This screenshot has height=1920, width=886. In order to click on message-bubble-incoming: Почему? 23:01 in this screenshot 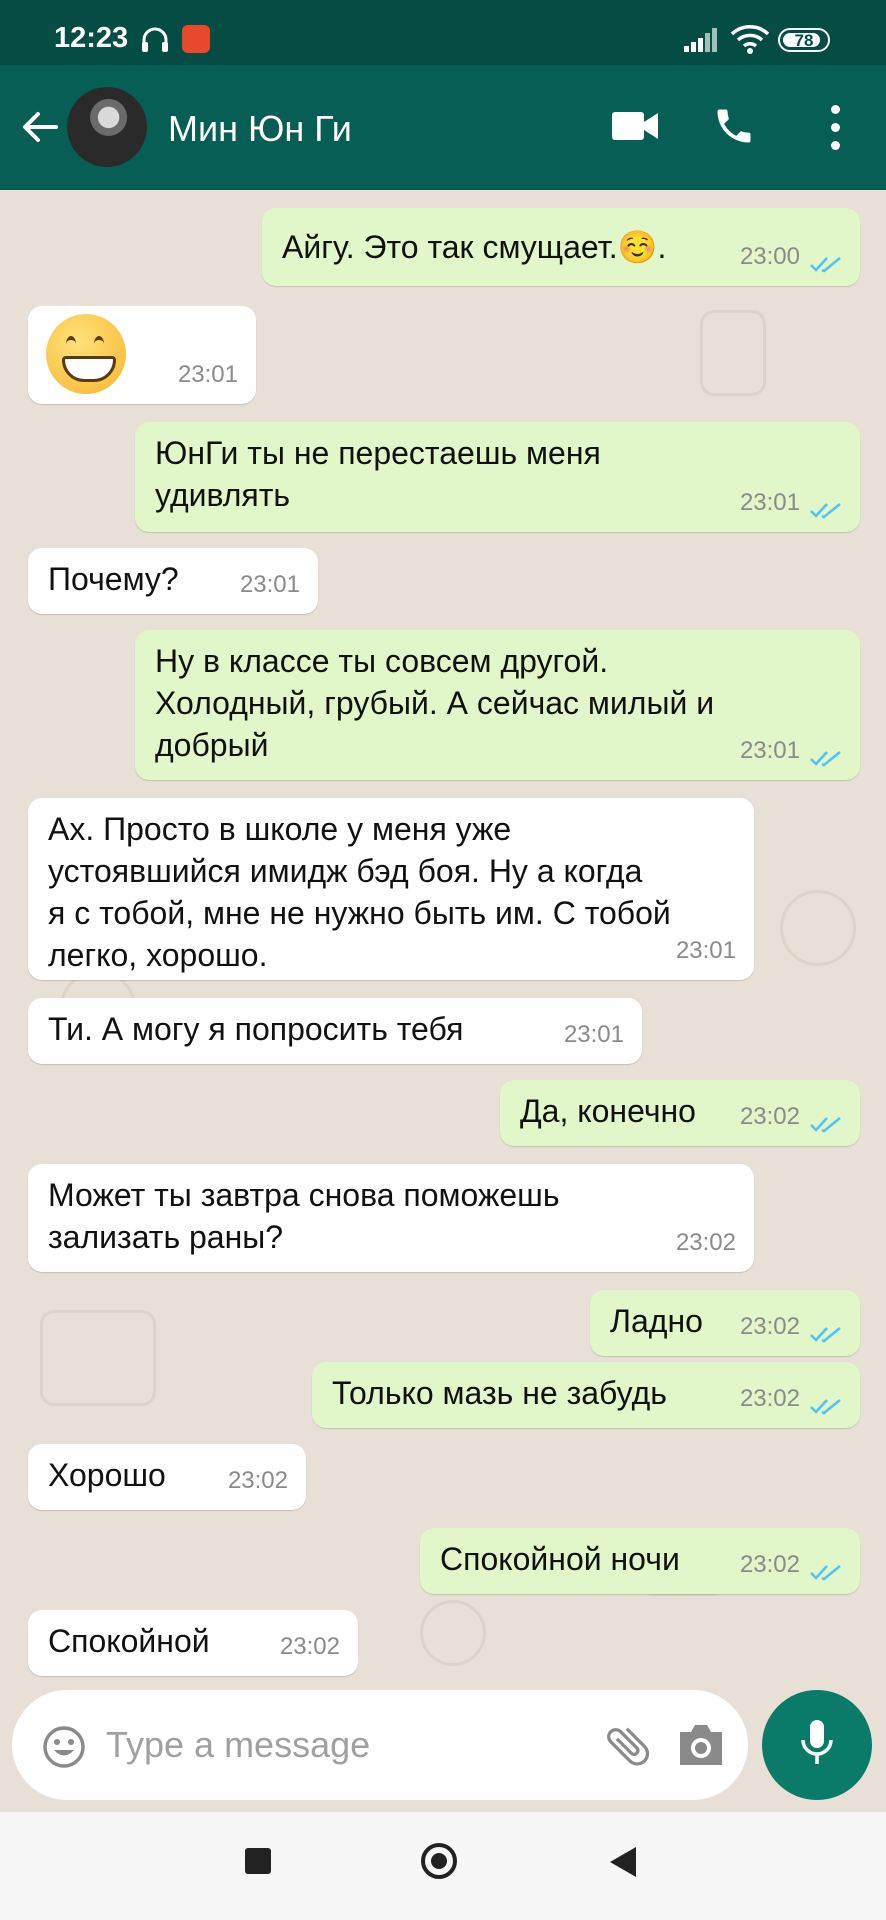, I will do `click(173, 581)`.